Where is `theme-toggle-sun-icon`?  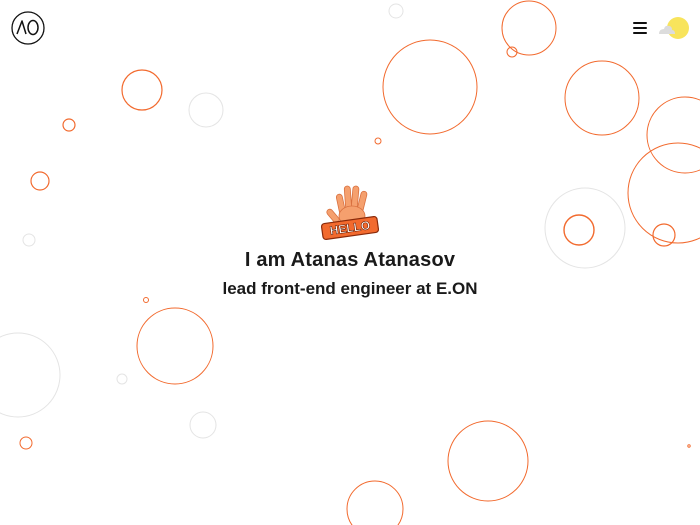
theme-toggle-sun-icon is located at coordinates (674, 28).